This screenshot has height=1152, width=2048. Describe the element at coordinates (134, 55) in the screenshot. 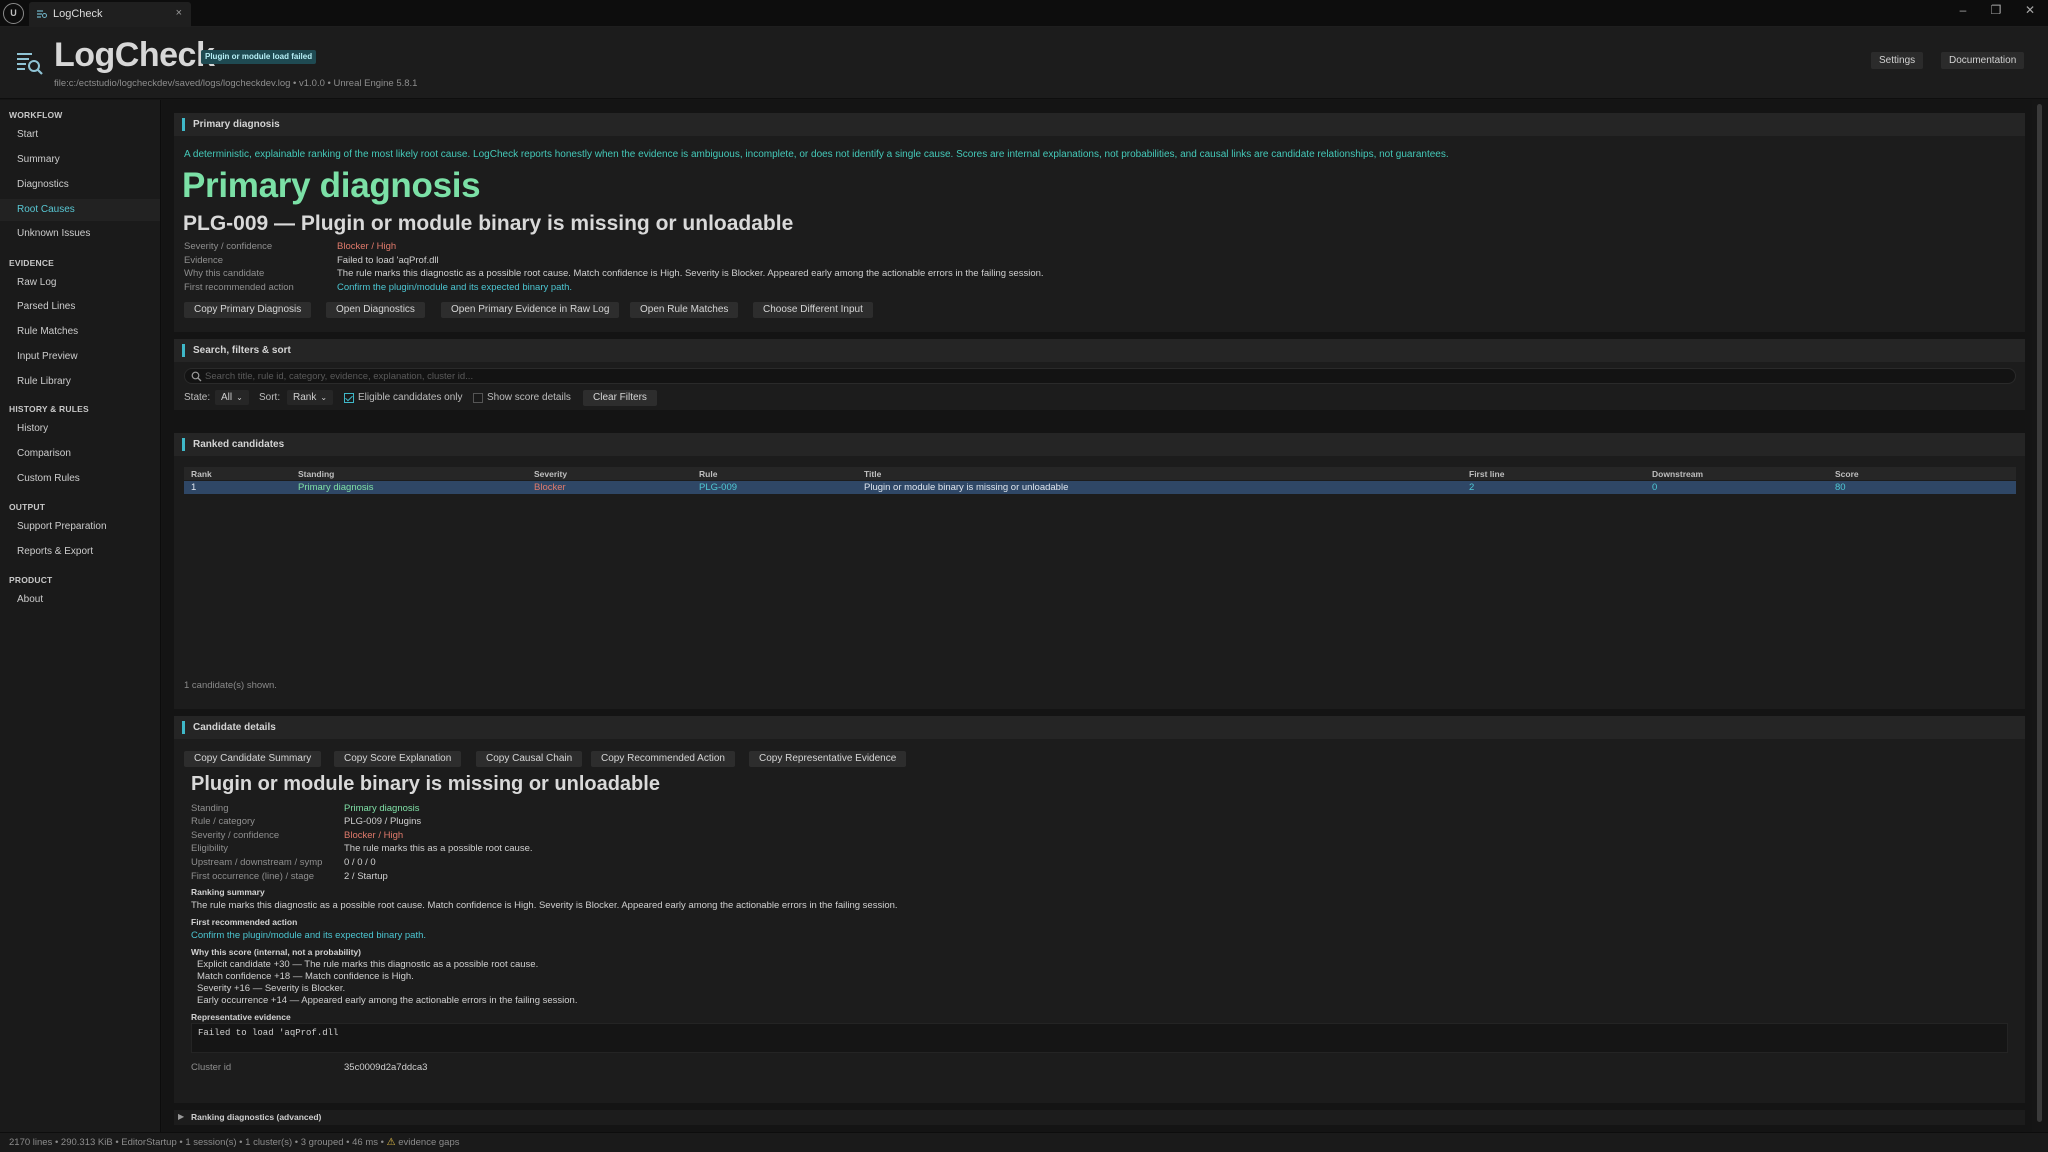

I see `app-title: LogCheck` at that location.